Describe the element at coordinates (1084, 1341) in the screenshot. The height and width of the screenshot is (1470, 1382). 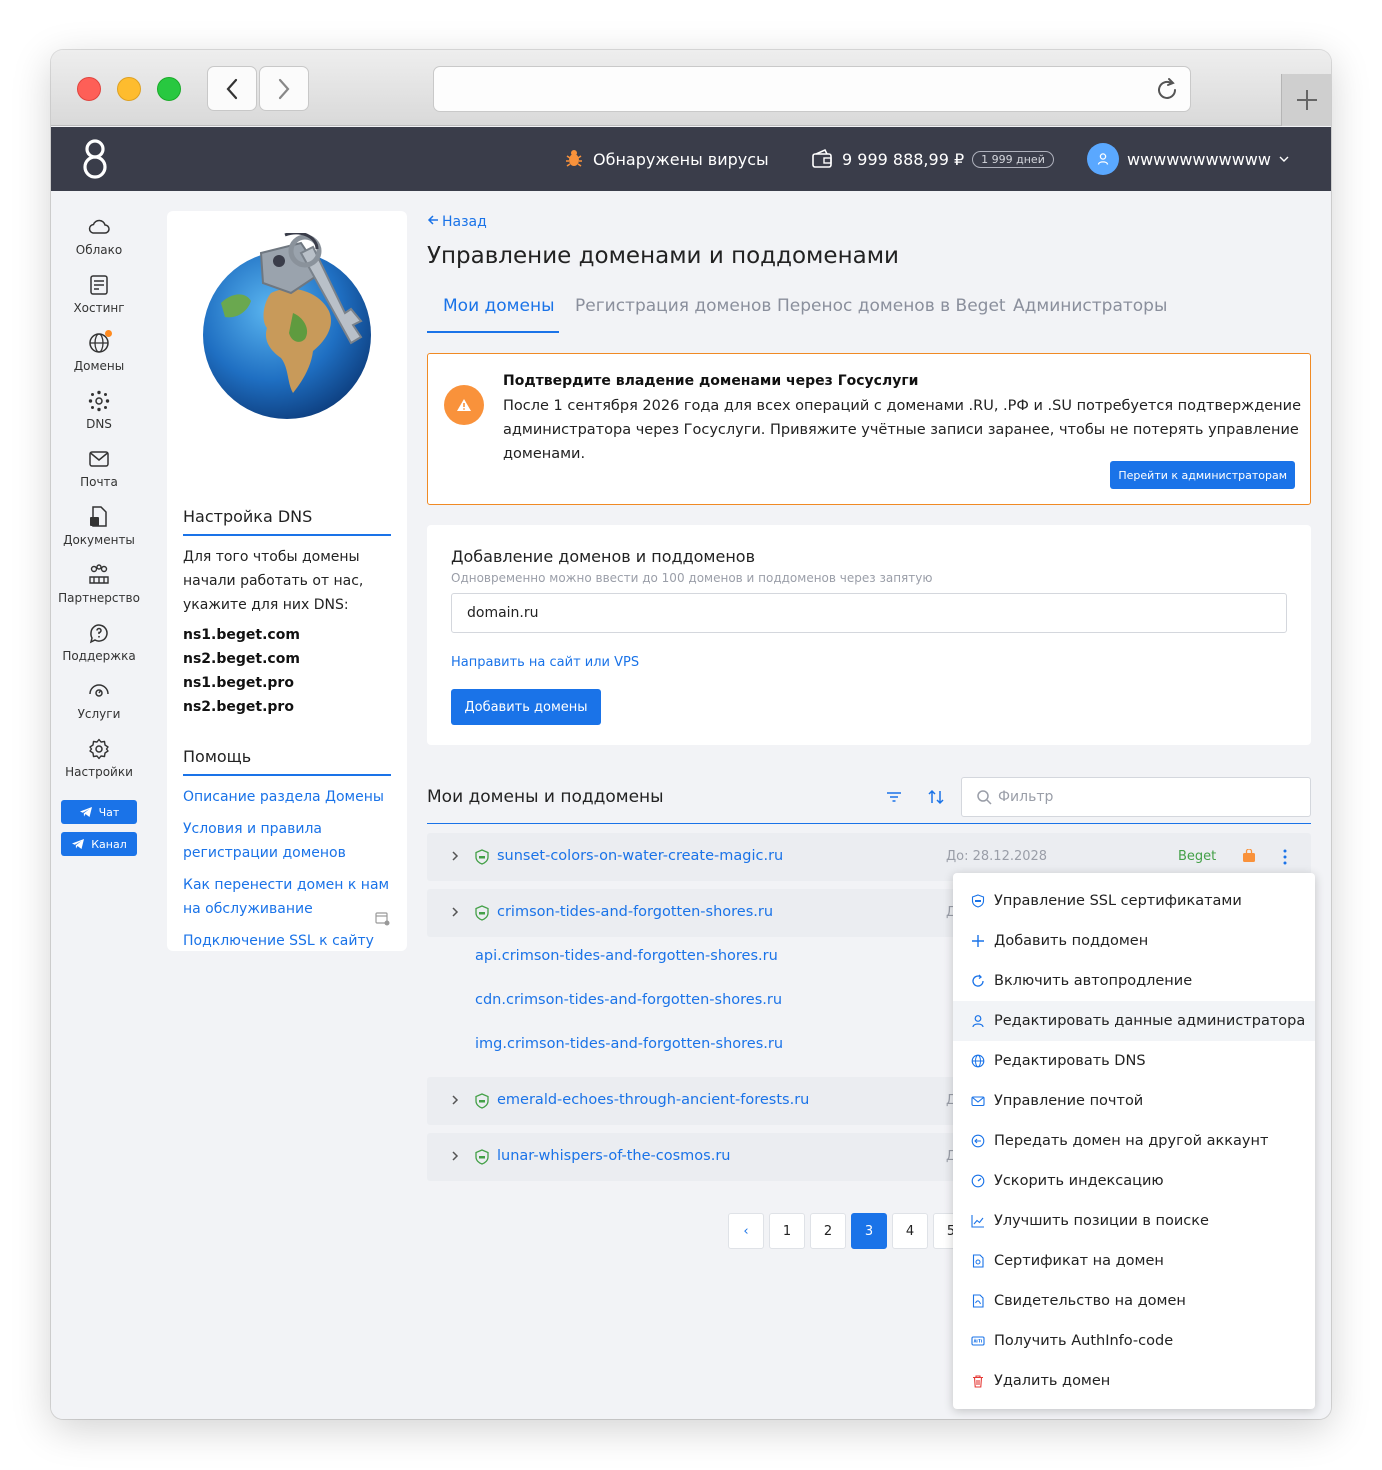
I see `menu-item-label: Получить AuthInfo-code` at that location.